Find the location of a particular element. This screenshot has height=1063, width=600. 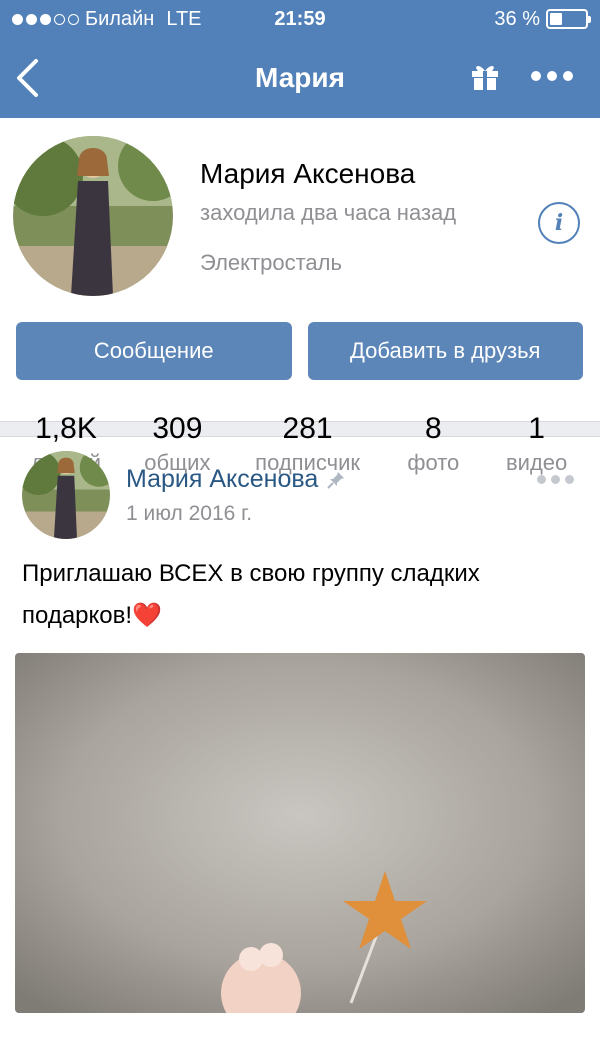

info-button: i is located at coordinates (559, 223).